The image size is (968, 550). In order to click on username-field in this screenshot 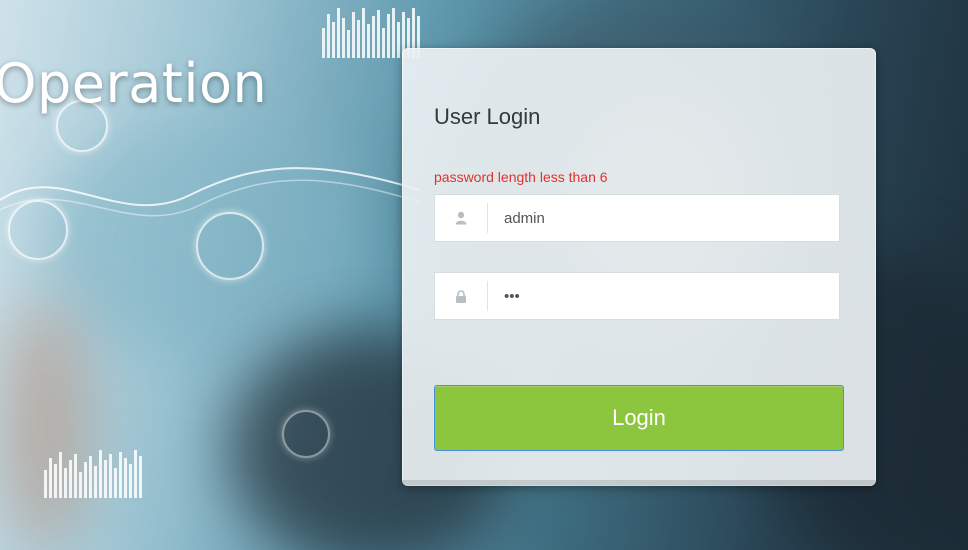, I will do `click(637, 218)`.